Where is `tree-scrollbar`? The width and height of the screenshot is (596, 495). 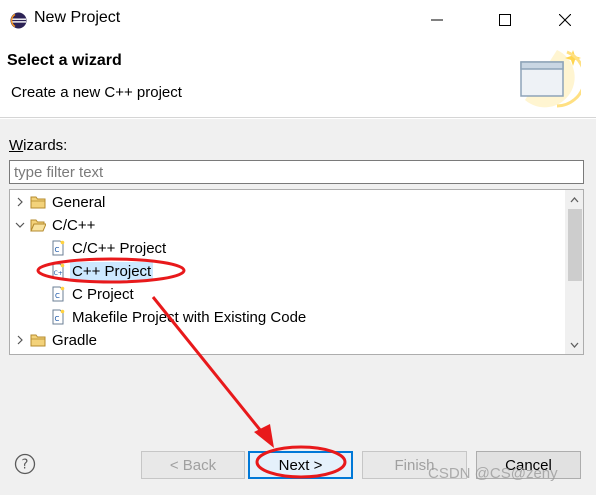
tree-scrollbar is located at coordinates (574, 272).